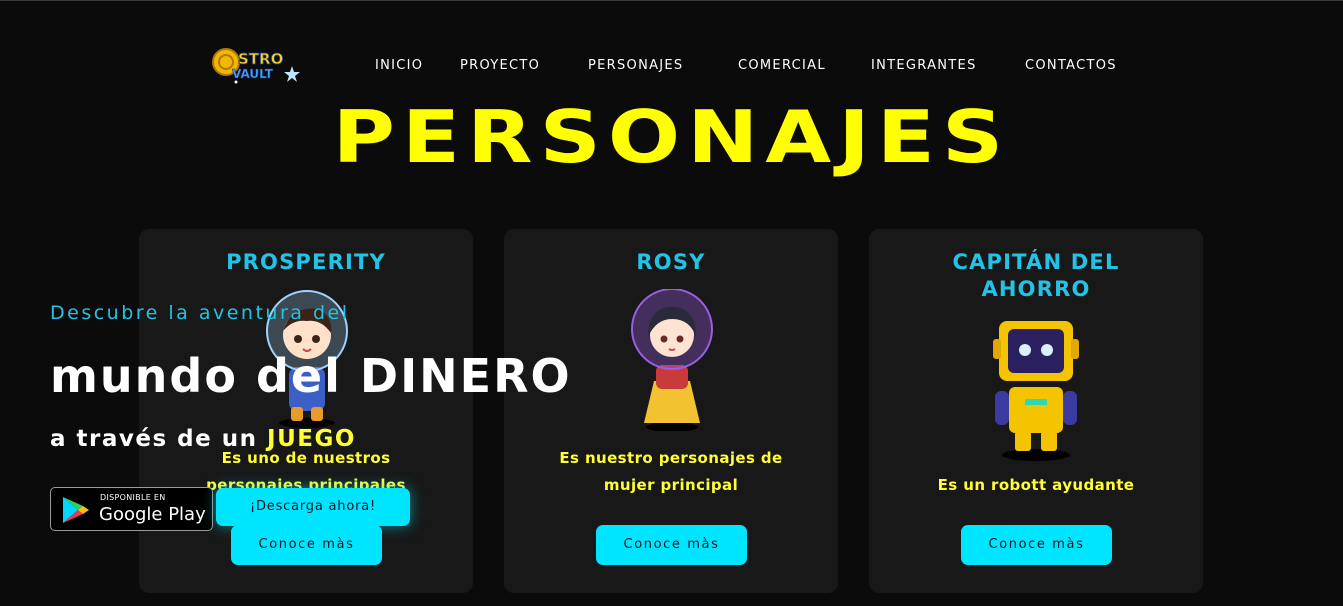 The height and width of the screenshot is (606, 1343). What do you see at coordinates (671, 137) in the screenshot?
I see `page-title: PERSONAJES` at bounding box center [671, 137].